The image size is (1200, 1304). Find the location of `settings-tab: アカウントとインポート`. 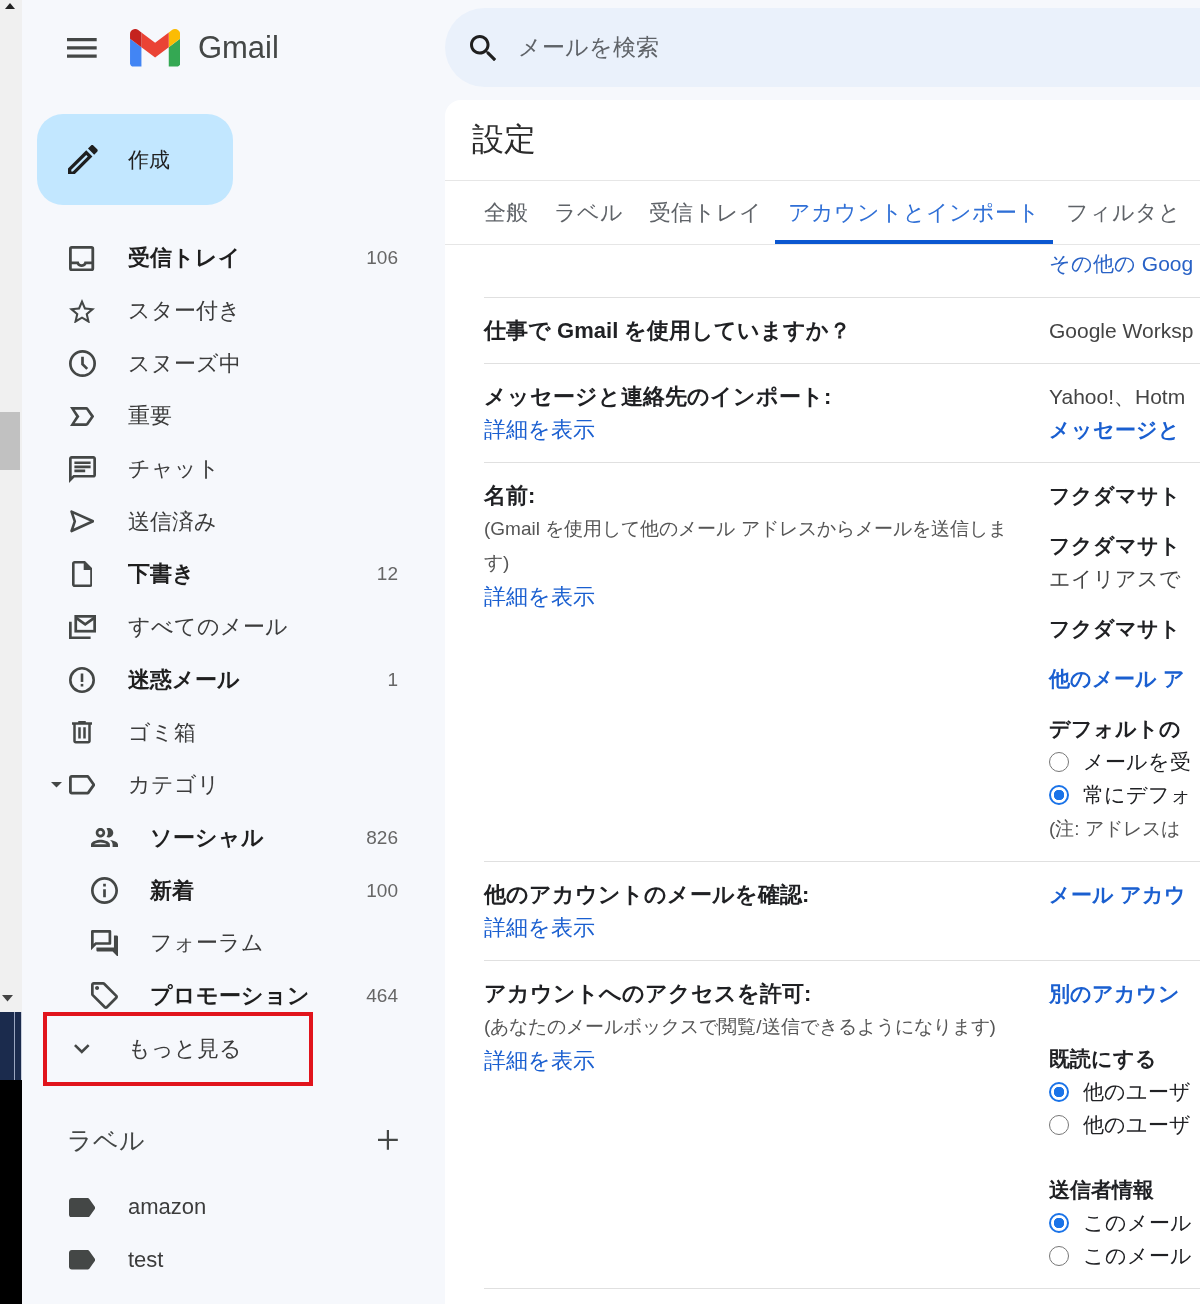

settings-tab: アカウントとインポート is located at coordinates (914, 212).